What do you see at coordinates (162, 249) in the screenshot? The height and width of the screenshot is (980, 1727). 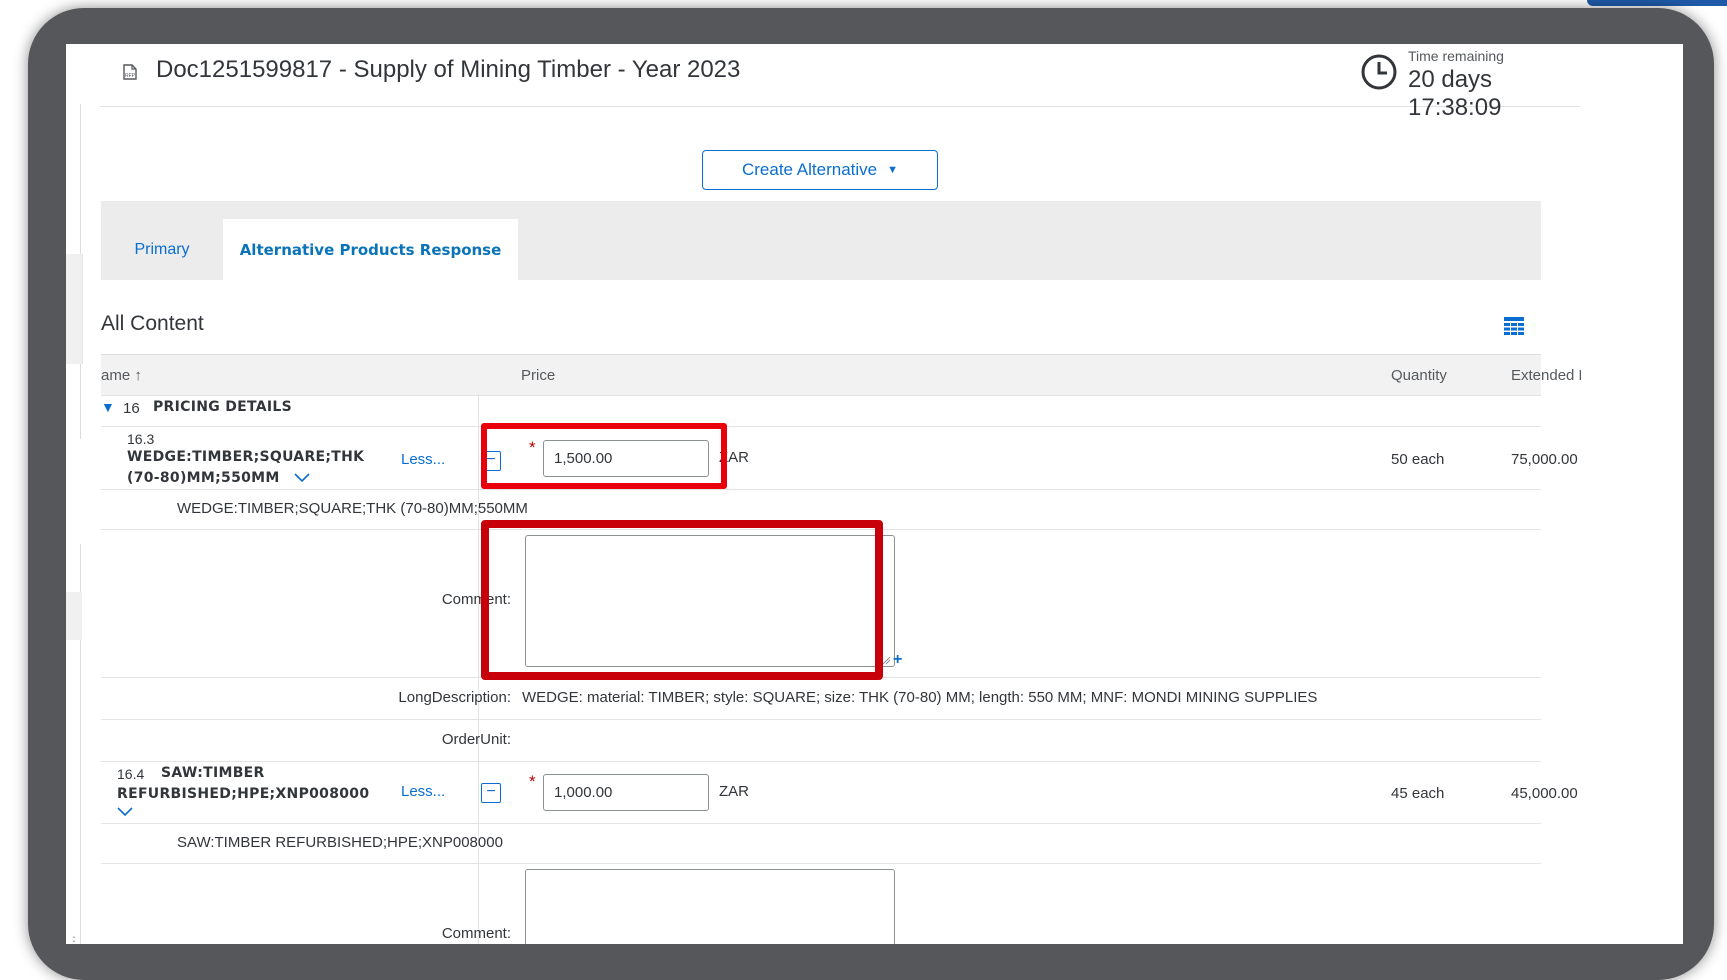 I see `tab-primary: Primary` at bounding box center [162, 249].